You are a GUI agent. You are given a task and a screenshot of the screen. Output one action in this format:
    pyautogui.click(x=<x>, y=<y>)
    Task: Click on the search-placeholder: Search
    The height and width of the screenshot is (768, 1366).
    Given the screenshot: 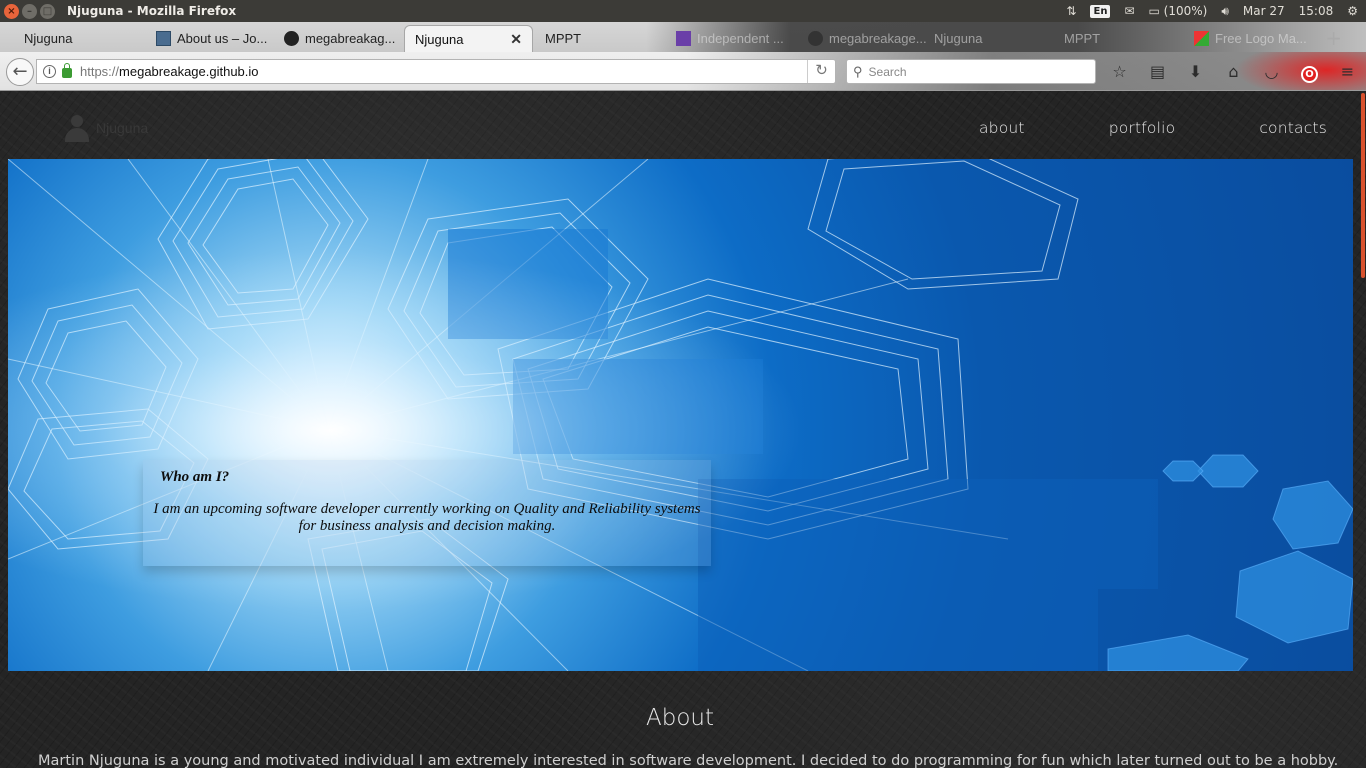 What is the action you would take?
    pyautogui.click(x=887, y=71)
    